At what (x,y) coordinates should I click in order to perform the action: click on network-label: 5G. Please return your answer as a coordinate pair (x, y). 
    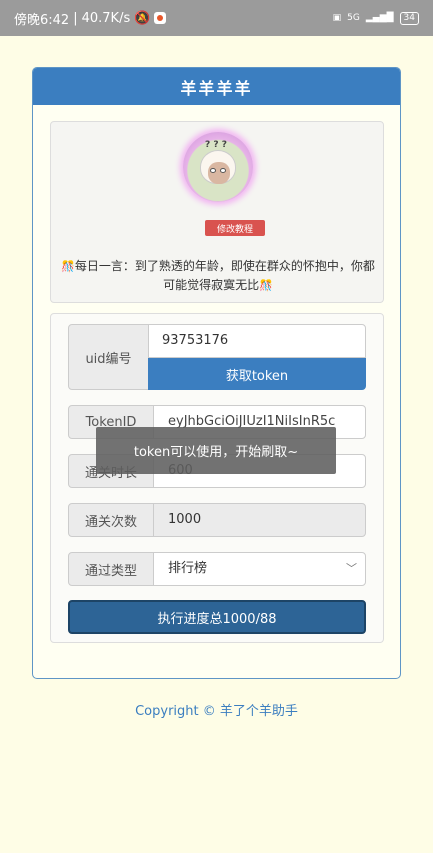
    Looking at the image, I should click on (353, 18).